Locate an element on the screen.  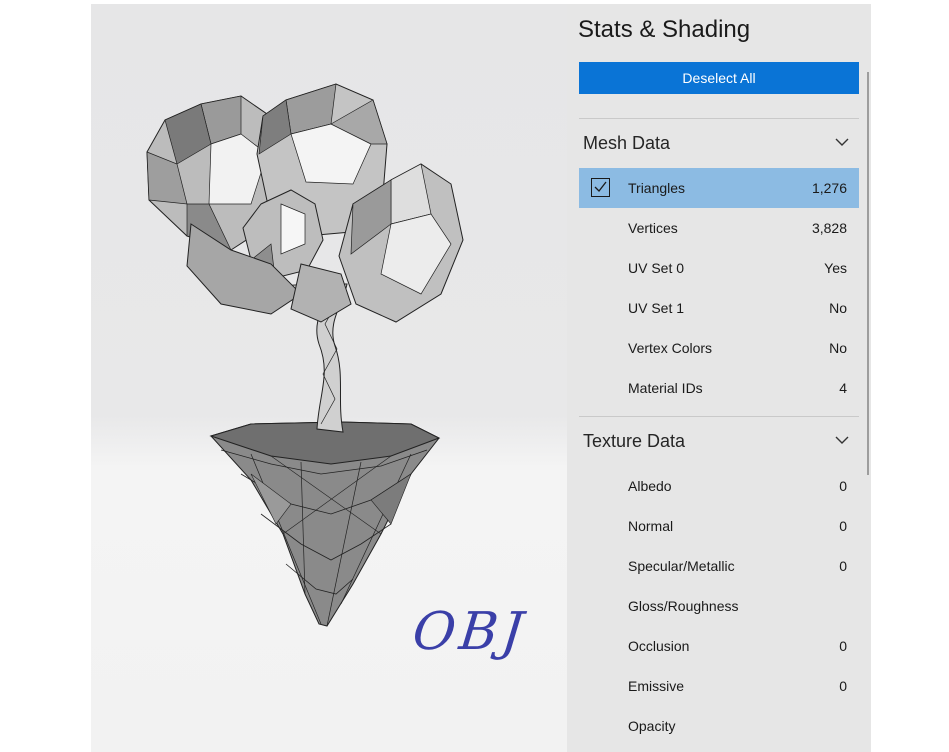
obj-watermark: OBJ is located at coordinates (469, 632).